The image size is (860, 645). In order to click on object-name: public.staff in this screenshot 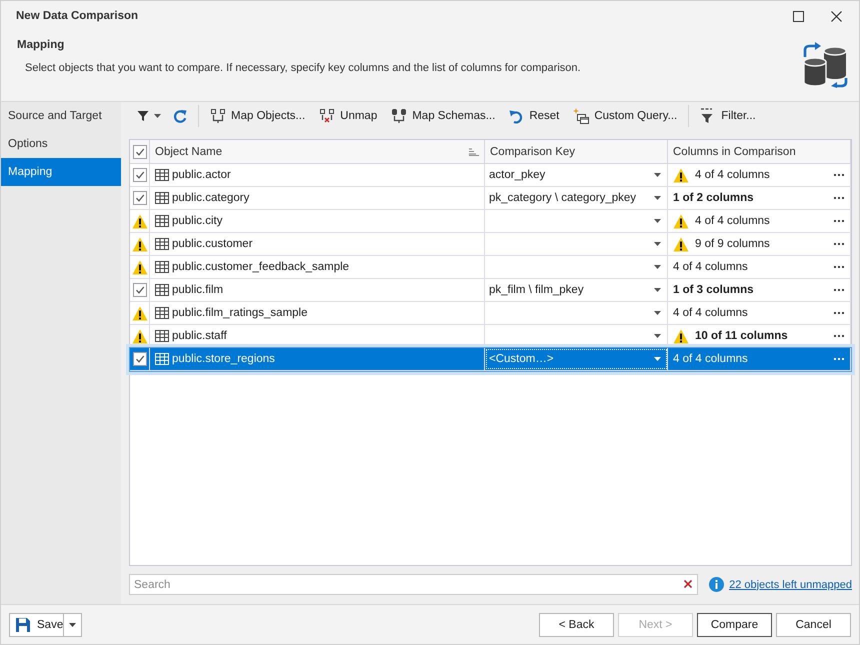, I will do `click(199, 336)`.